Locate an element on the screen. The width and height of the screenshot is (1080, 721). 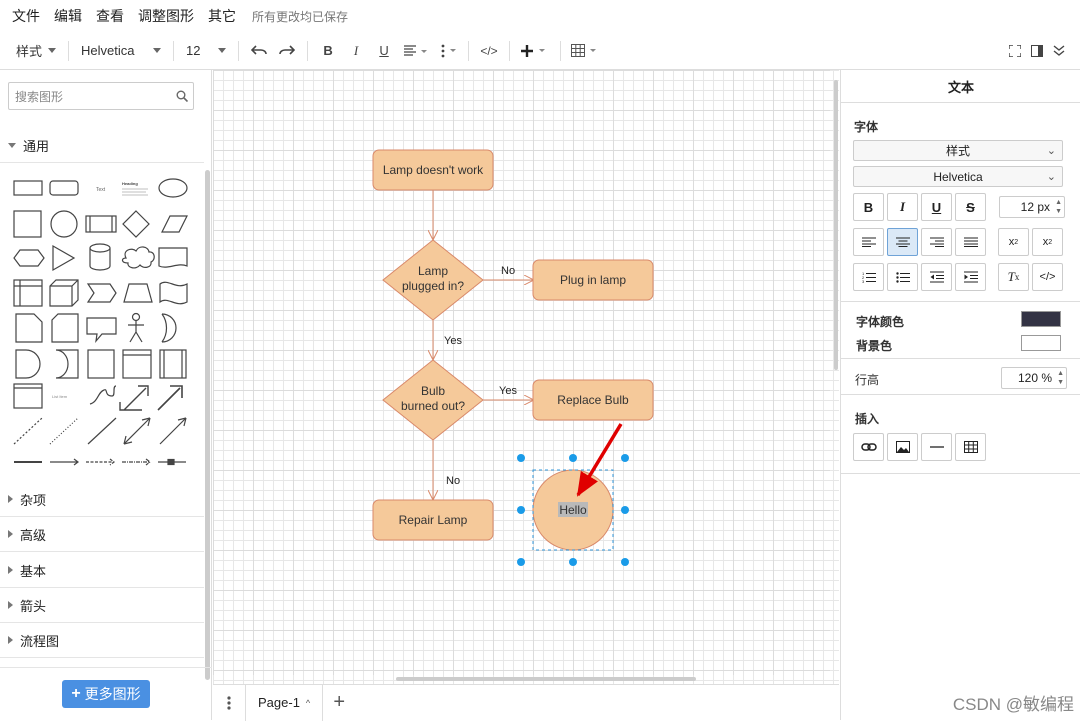
ordered-list-button: 123 is located at coordinates (868, 277).